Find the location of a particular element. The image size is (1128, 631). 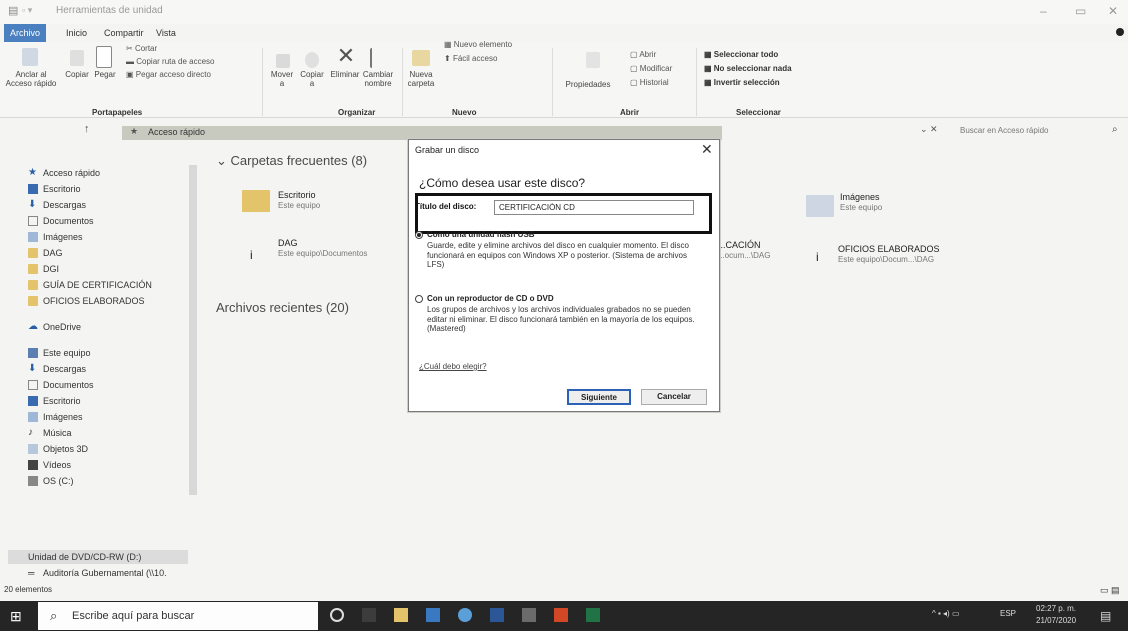

folder-name: DAG is located at coordinates (288, 243).